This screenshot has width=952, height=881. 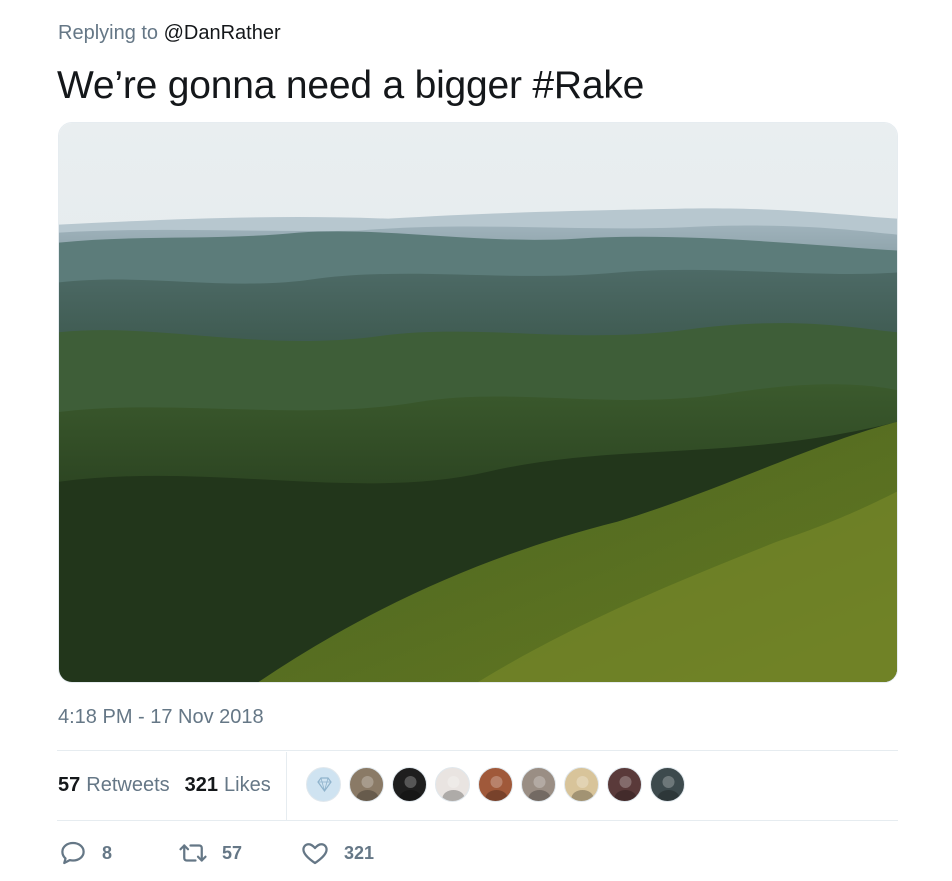 I want to click on replied-user-link: @DanRather, so click(x=222, y=33).